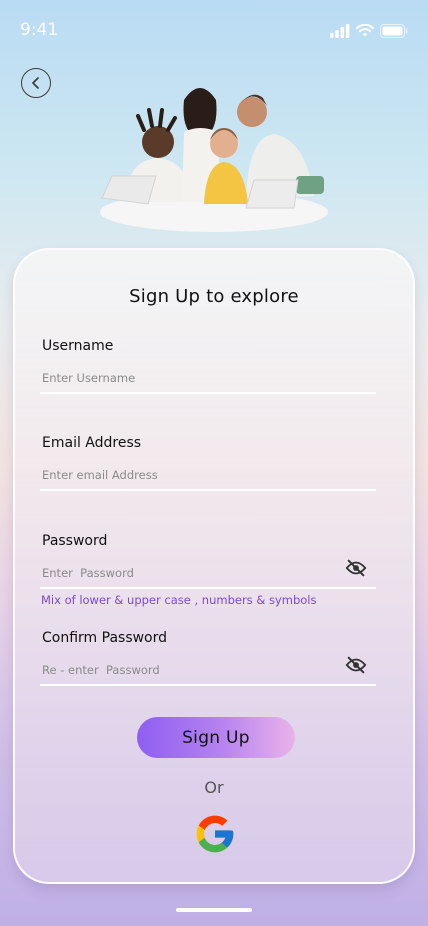 The image size is (428, 926). What do you see at coordinates (216, 737) in the screenshot?
I see `signup-button: Sign Up` at bounding box center [216, 737].